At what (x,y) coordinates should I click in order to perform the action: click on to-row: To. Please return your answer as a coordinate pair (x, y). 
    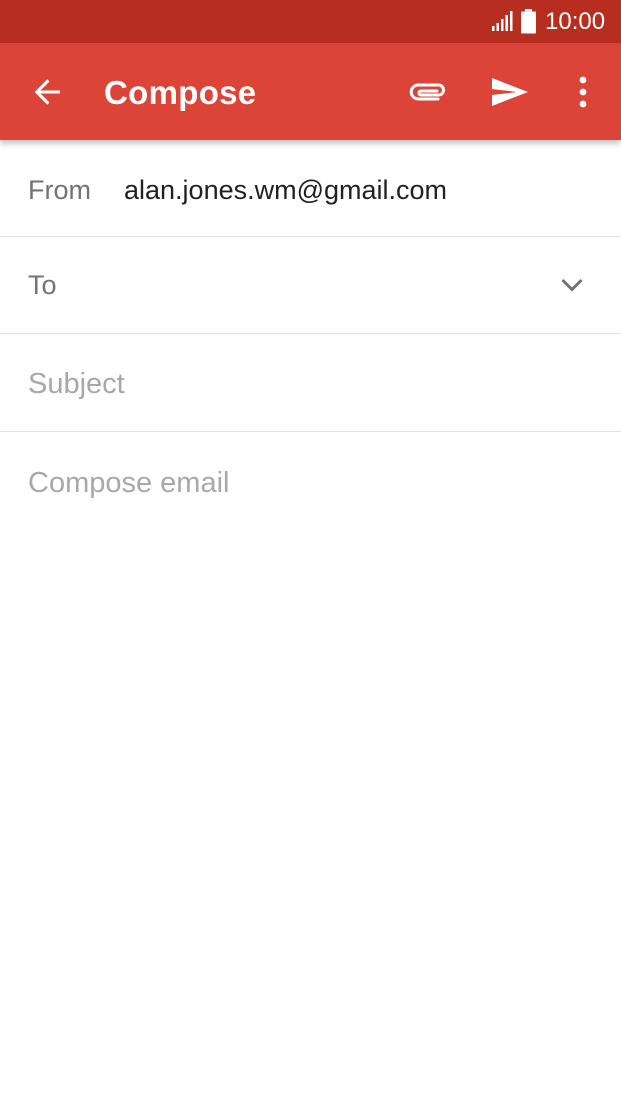
    Looking at the image, I should click on (310, 285).